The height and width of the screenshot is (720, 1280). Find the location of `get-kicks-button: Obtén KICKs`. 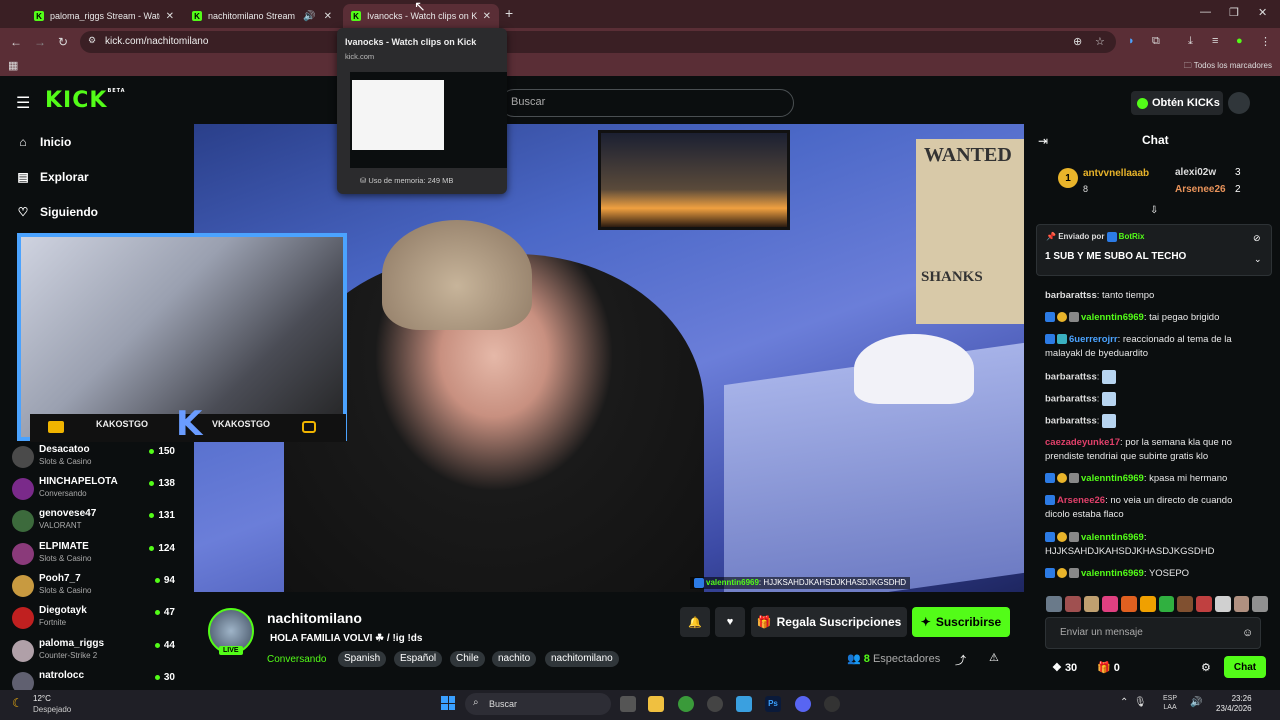

get-kicks-button: Obtén KICKs is located at coordinates (1177, 103).